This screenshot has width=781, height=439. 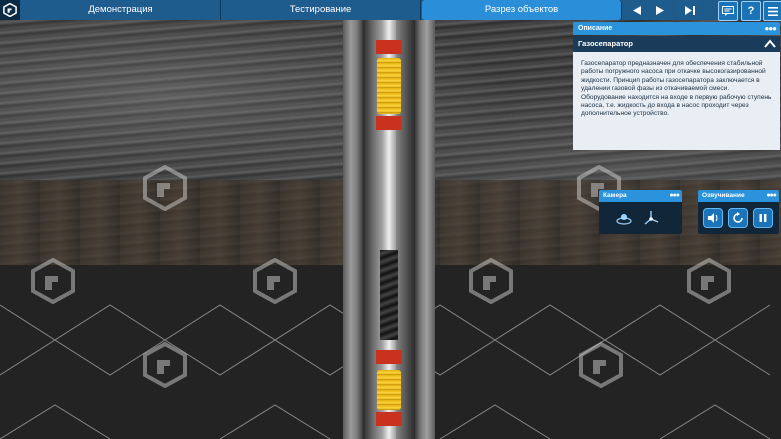 I want to click on camera-panel-header: Камера ●●●, so click(x=640, y=196).